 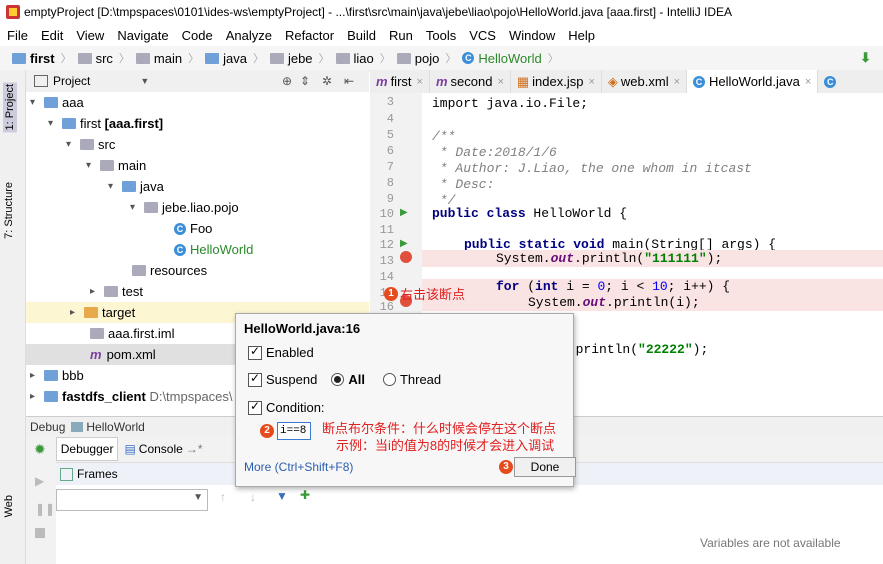 What do you see at coordinates (255, 379) in the screenshot?
I see `suspend-checkbox` at bounding box center [255, 379].